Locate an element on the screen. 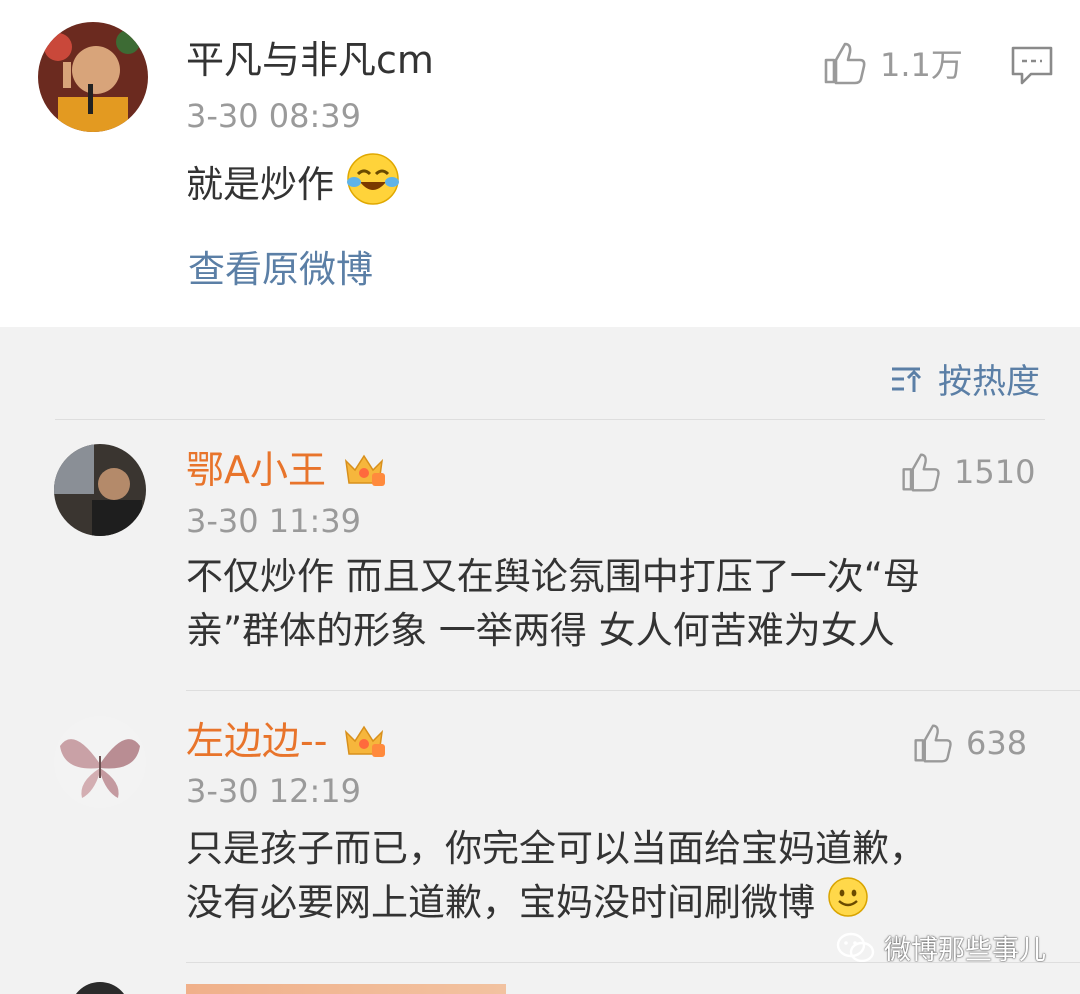 Image resolution: width=1080 pixels, height=994 pixels. post-like-button: 1.1万 is located at coordinates (892, 63).